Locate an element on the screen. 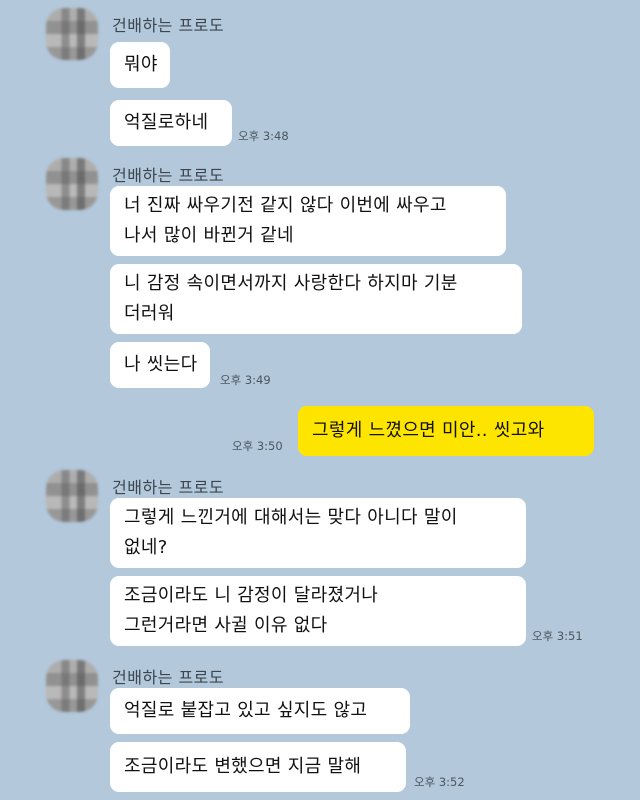  message-text: 억질로하네 is located at coordinates (166, 122).